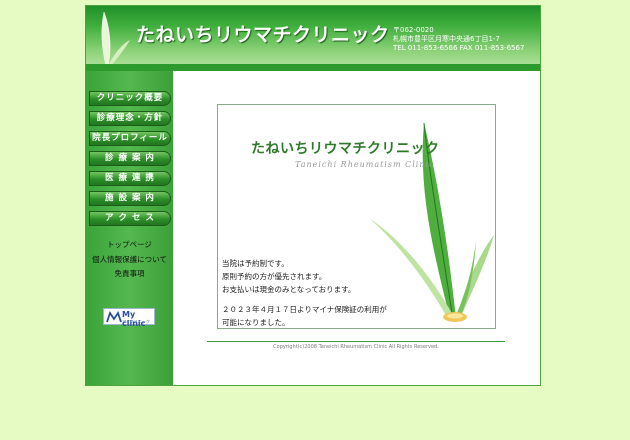  What do you see at coordinates (304, 309) in the screenshot?
I see `notice-line-4: ２０２３年４月１７日よりマイナ保険証の利用が` at bounding box center [304, 309].